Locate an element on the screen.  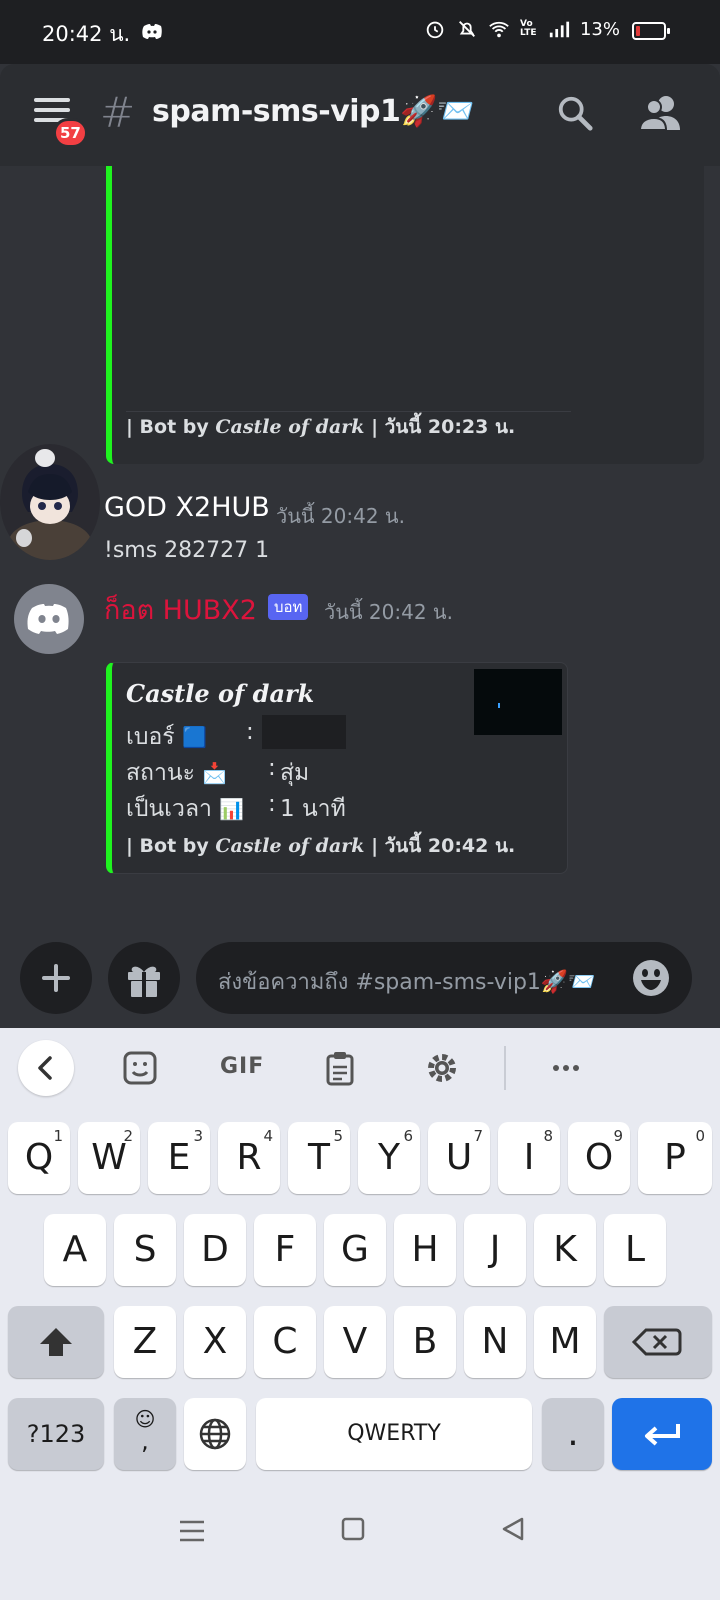
more-icon is located at coordinates (566, 1068).